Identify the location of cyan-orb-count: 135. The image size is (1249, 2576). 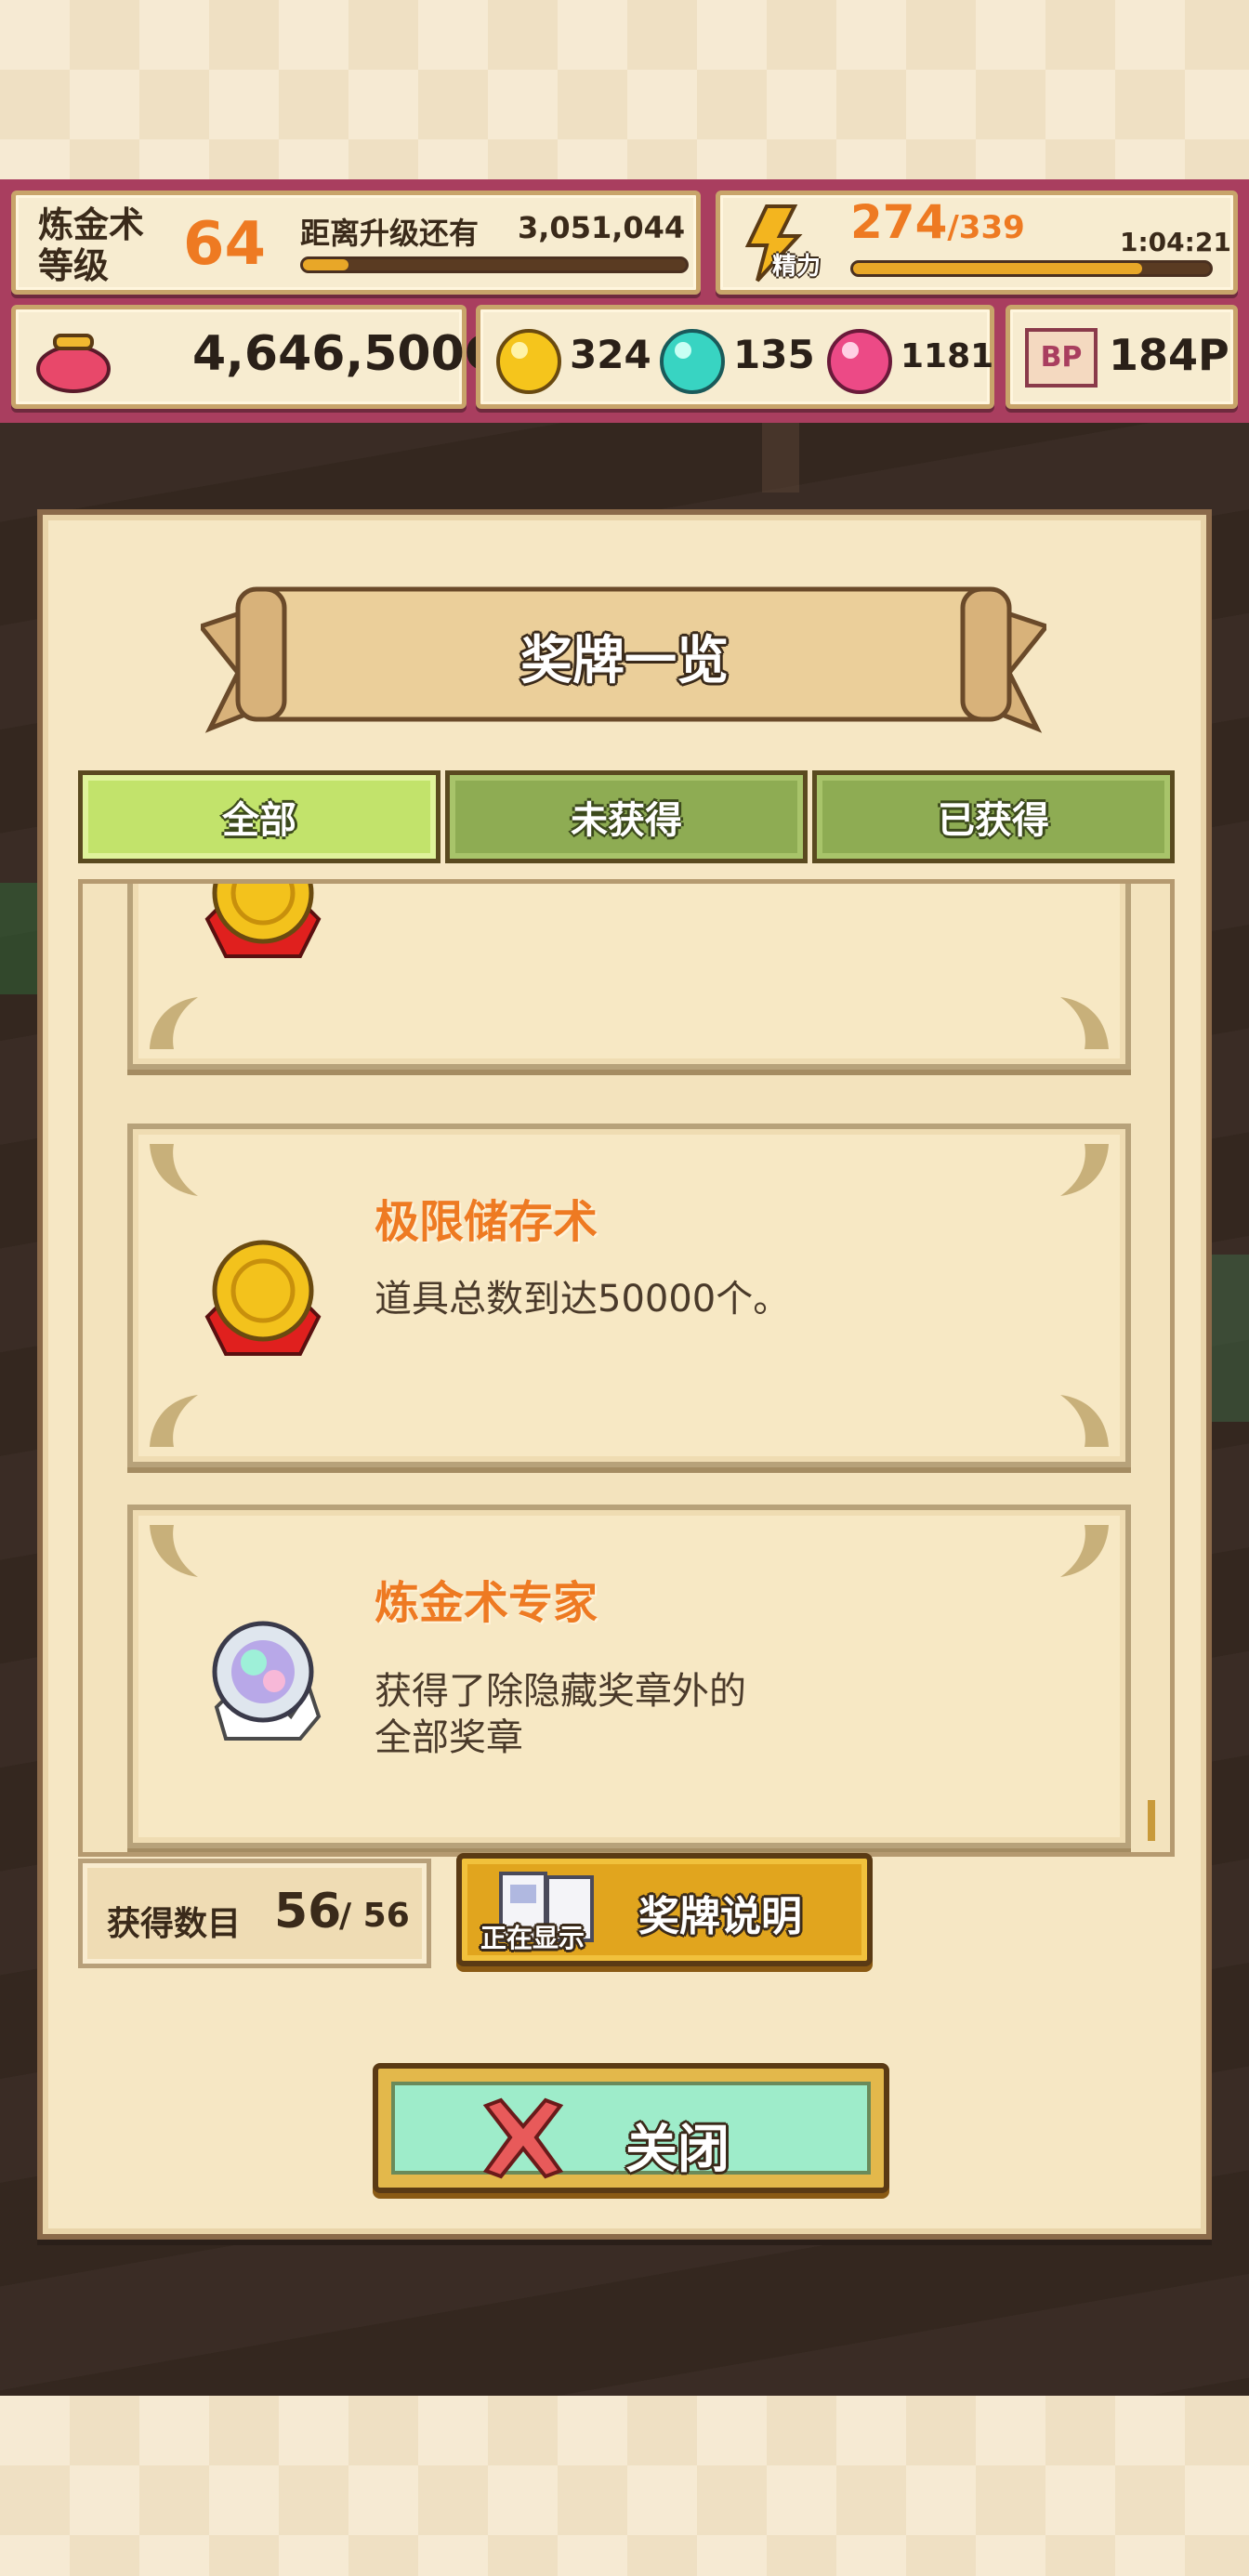
(774, 354).